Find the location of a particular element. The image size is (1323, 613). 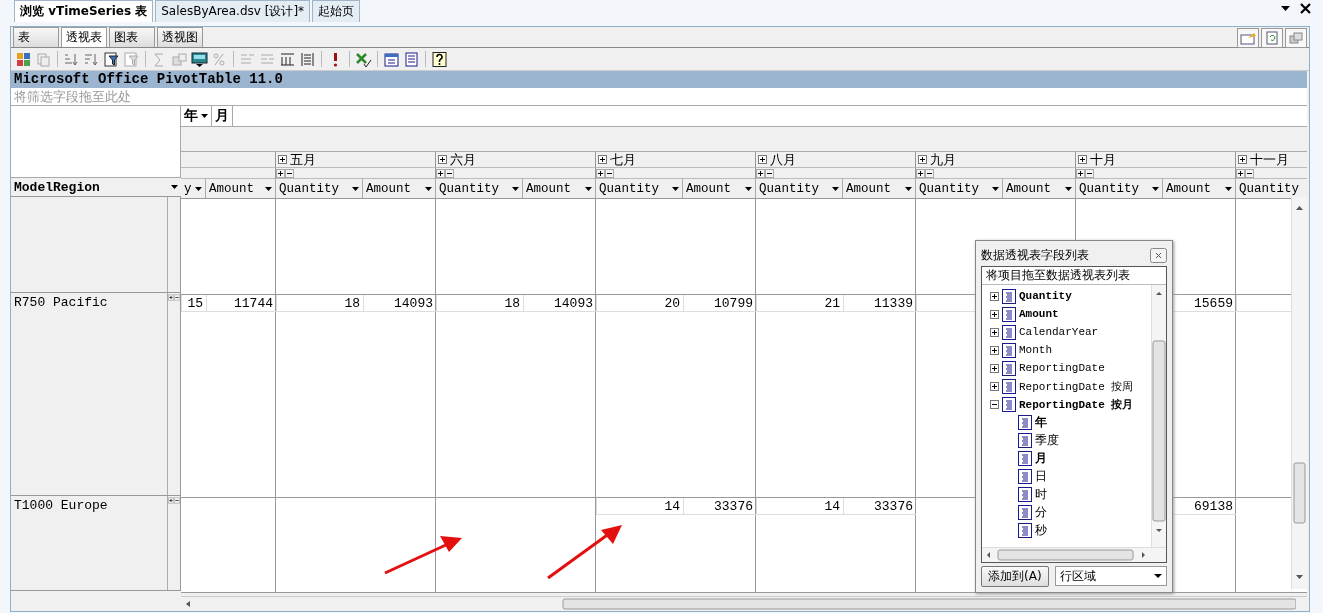

column-field-button: 月 is located at coordinates (222, 116).